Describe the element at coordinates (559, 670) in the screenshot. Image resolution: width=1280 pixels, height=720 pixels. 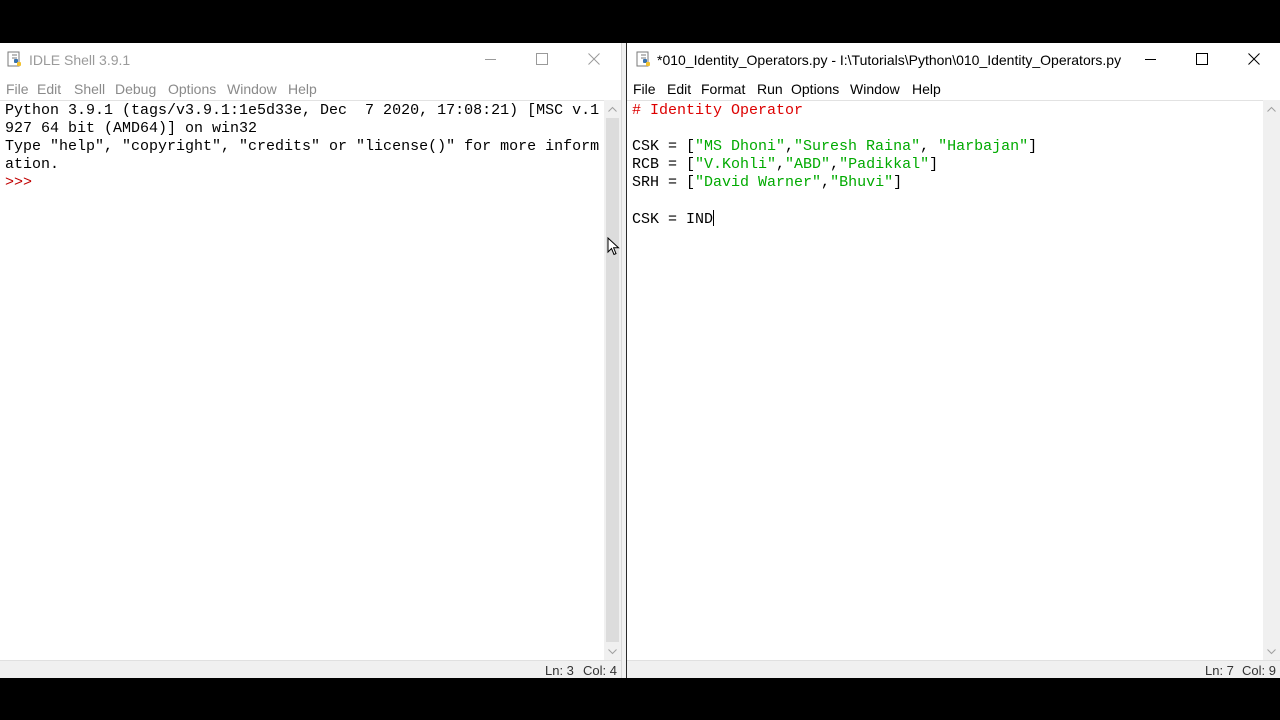
I see `line-number: Ln: 3` at that location.